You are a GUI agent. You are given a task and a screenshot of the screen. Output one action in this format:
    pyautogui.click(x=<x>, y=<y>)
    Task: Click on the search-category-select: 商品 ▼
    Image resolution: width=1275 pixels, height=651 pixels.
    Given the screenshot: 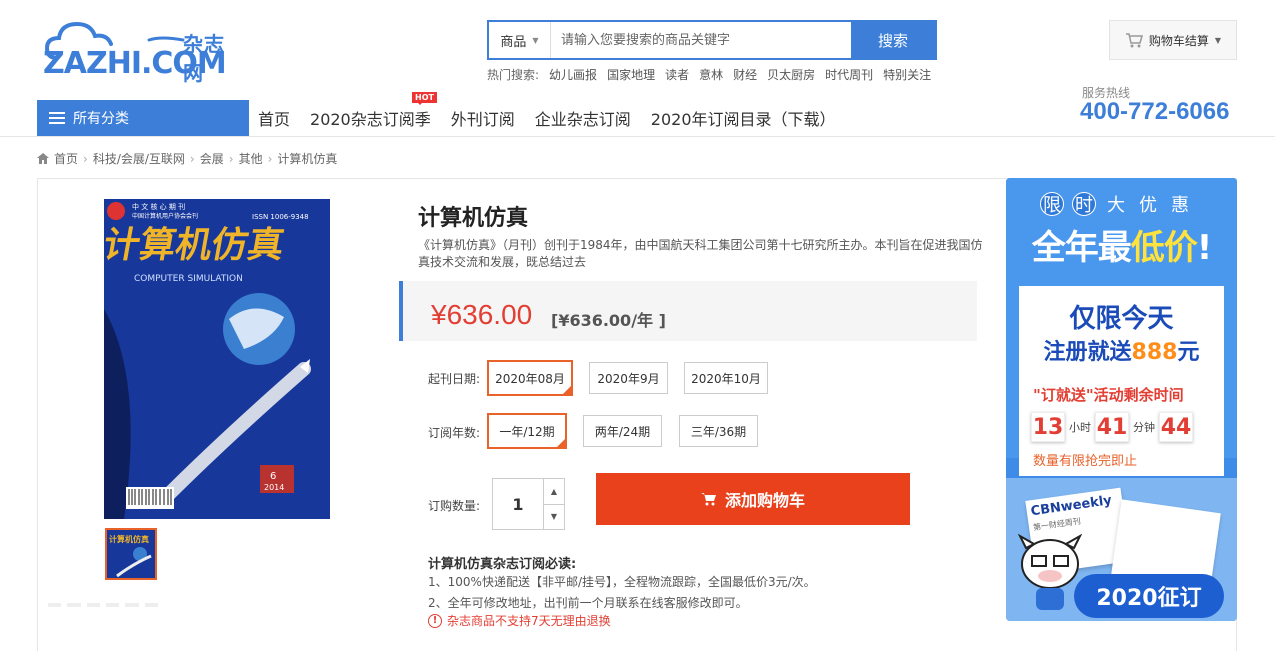 What is the action you would take?
    pyautogui.click(x=520, y=40)
    